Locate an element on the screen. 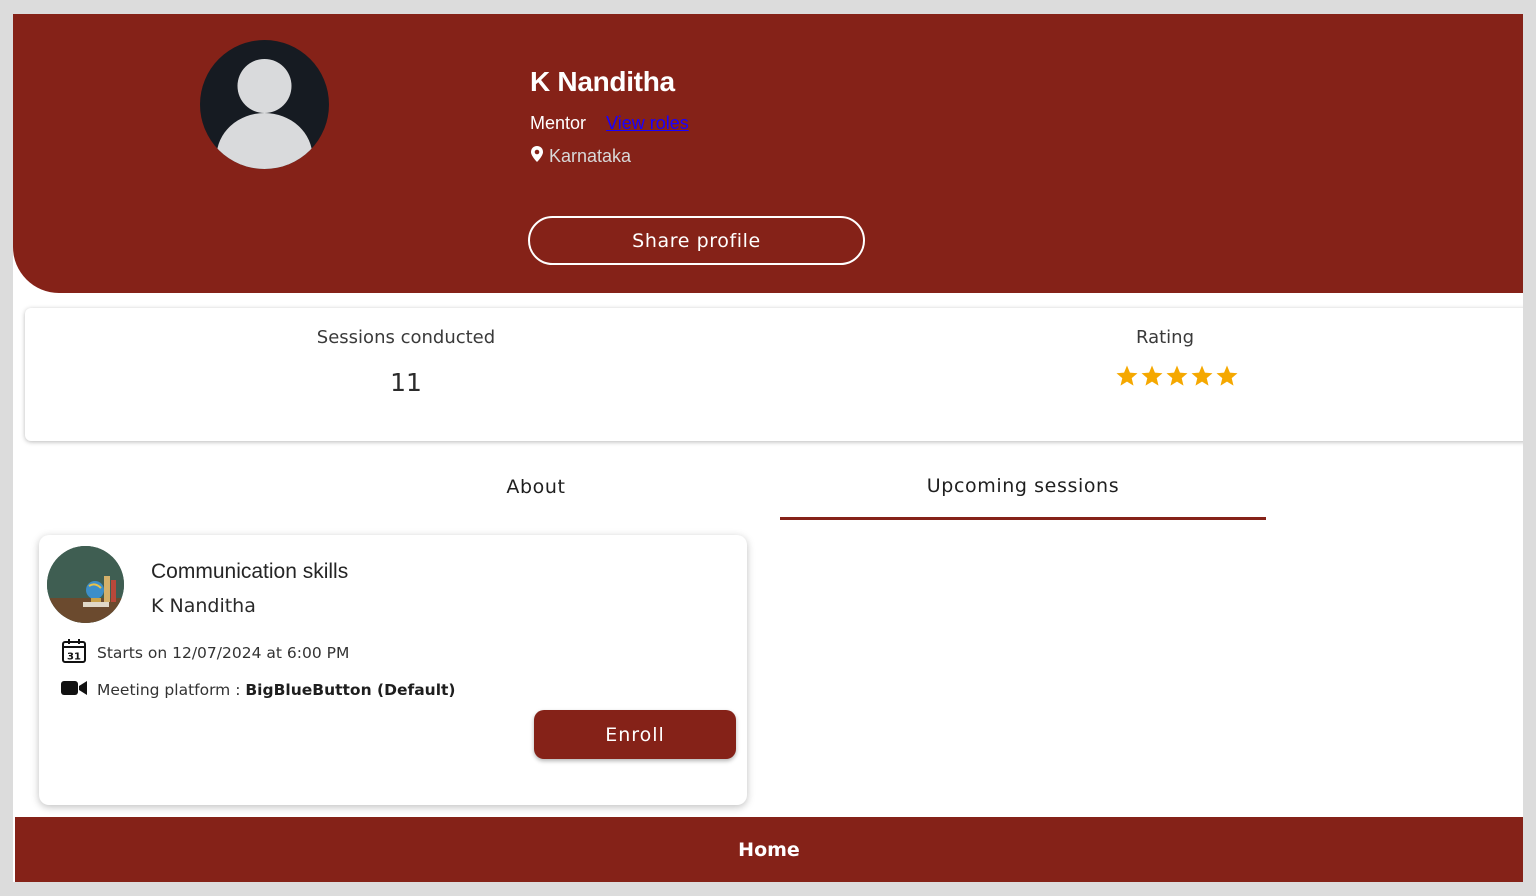 Image resolution: width=1536 pixels, height=896 pixels. platform-label: Meeting platform : is located at coordinates (171, 690).